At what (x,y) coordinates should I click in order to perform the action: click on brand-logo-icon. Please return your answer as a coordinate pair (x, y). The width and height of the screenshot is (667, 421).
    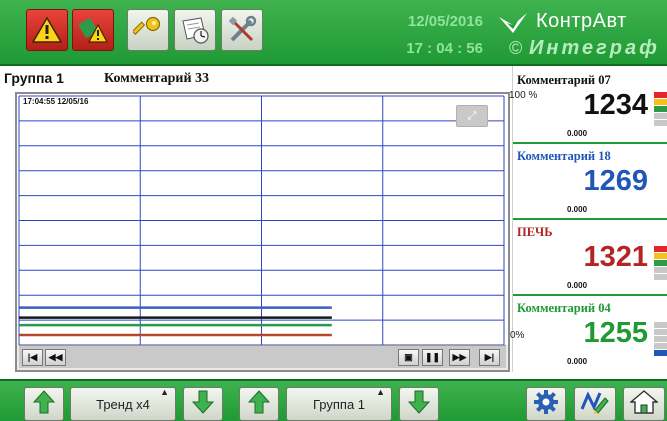
    Looking at the image, I should click on (515, 26).